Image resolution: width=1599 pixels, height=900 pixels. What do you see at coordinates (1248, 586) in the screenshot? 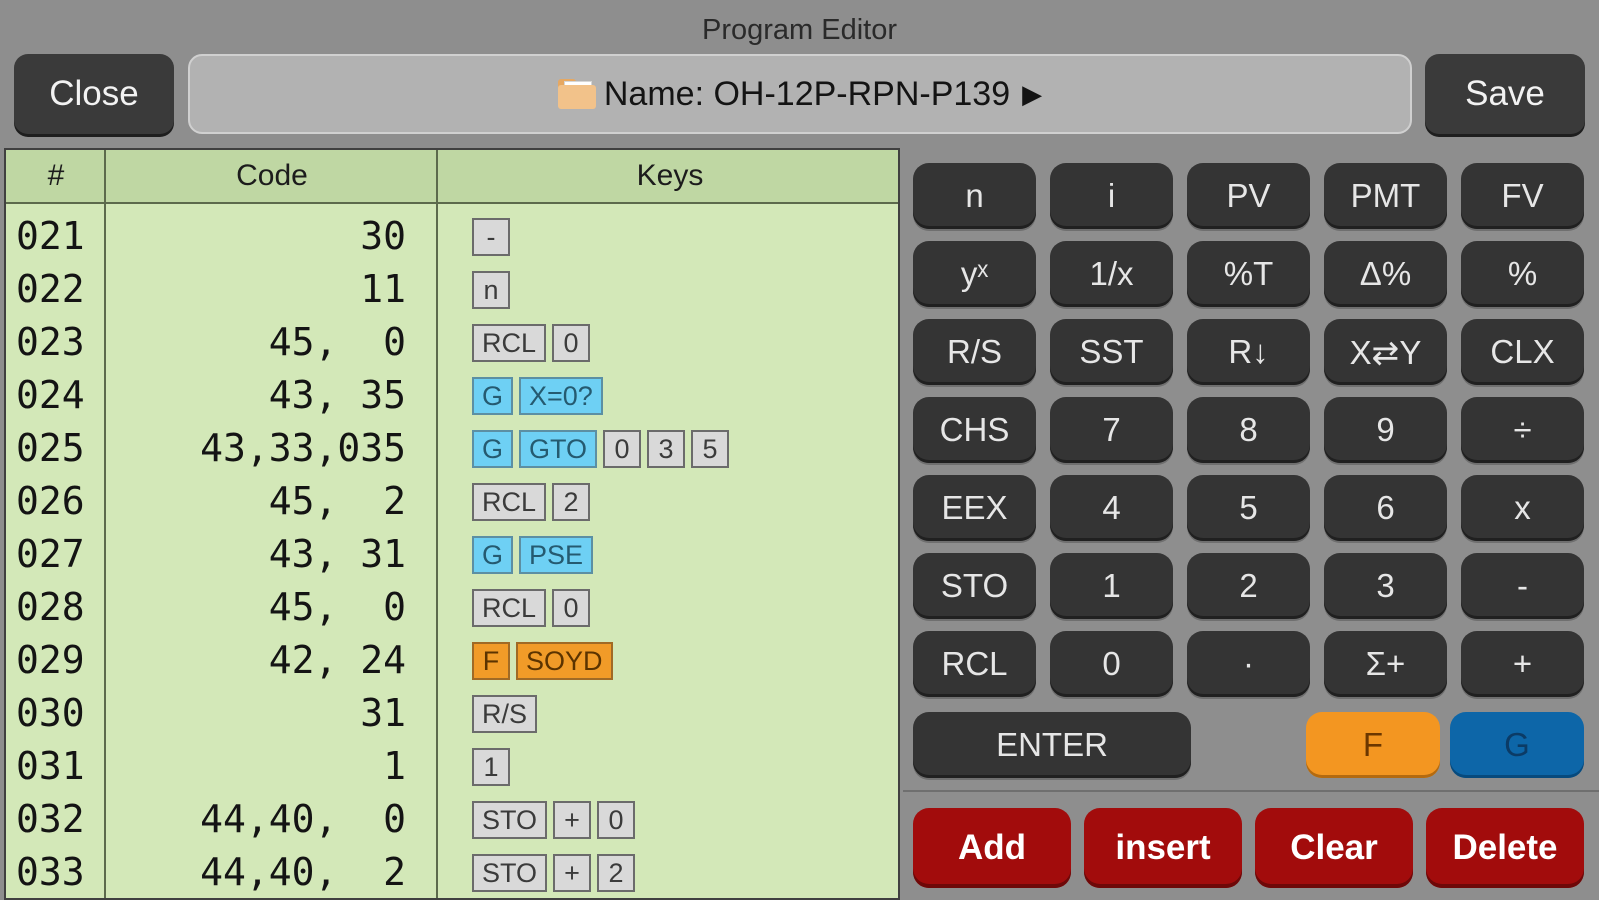
I see `keypad-key: 2` at bounding box center [1248, 586].